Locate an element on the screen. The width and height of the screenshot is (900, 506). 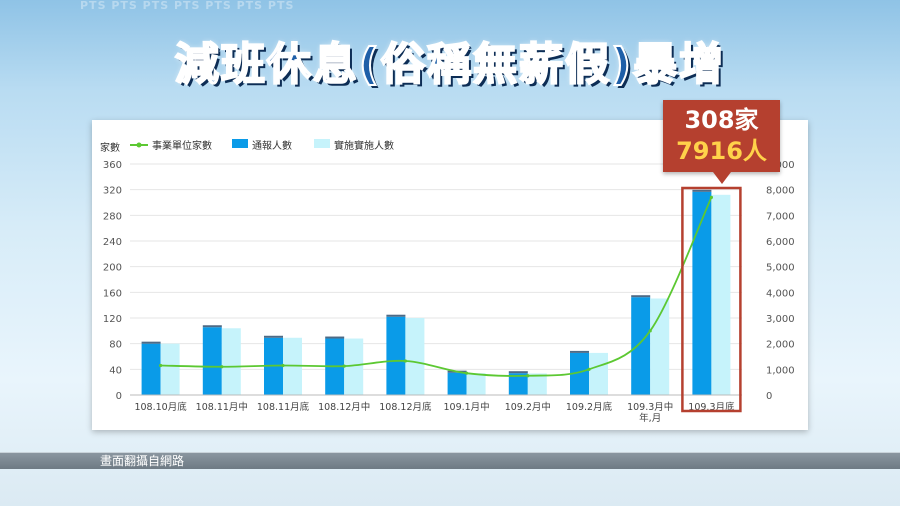
x-tick-label: 年,月 is located at coordinates (650, 418).